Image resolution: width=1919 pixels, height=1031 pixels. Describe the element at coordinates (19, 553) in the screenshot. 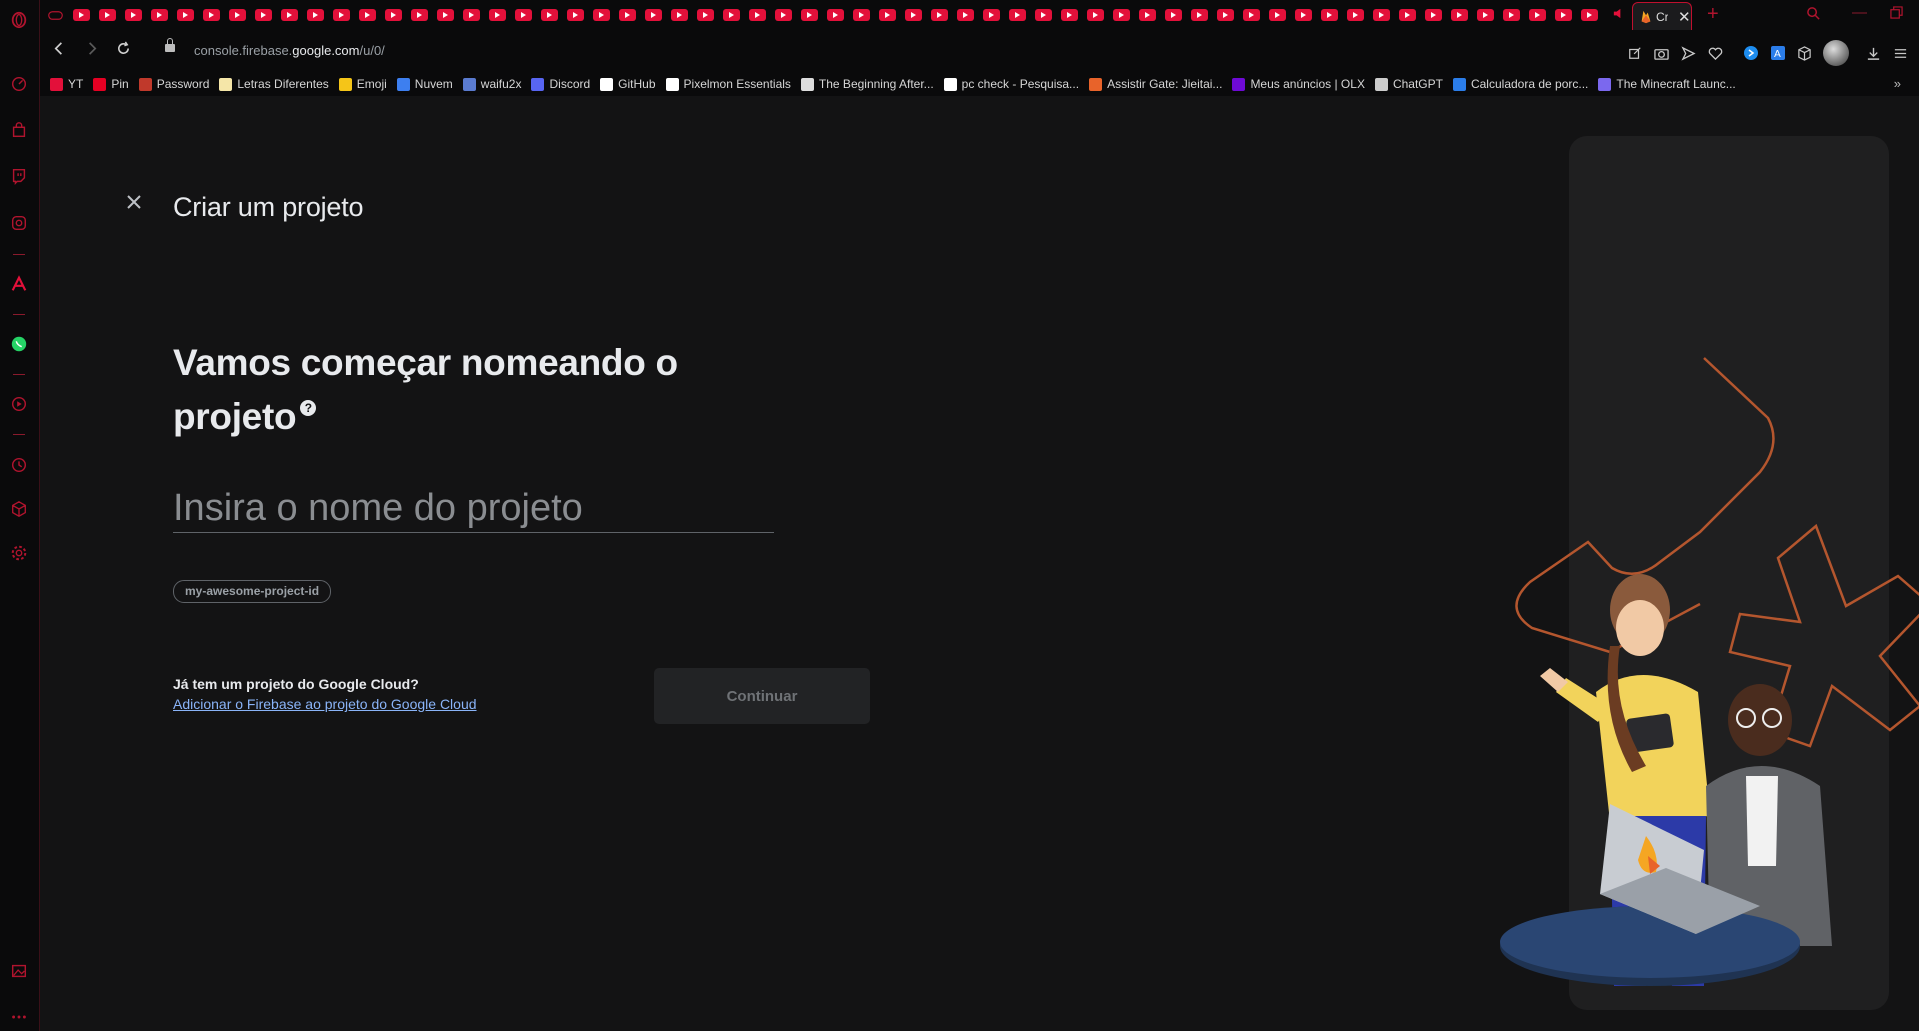

I see `settings-gear-icon` at that location.